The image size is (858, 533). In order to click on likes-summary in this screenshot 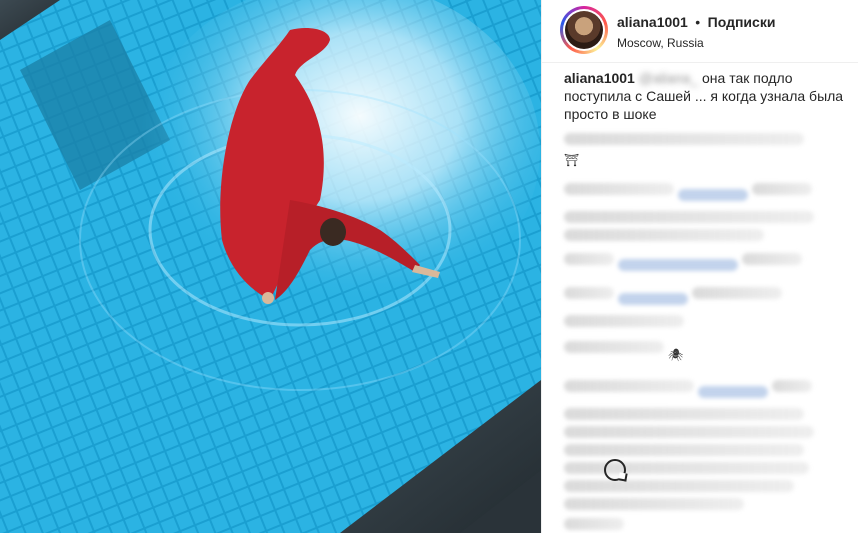, I will do `click(664, 504)`.